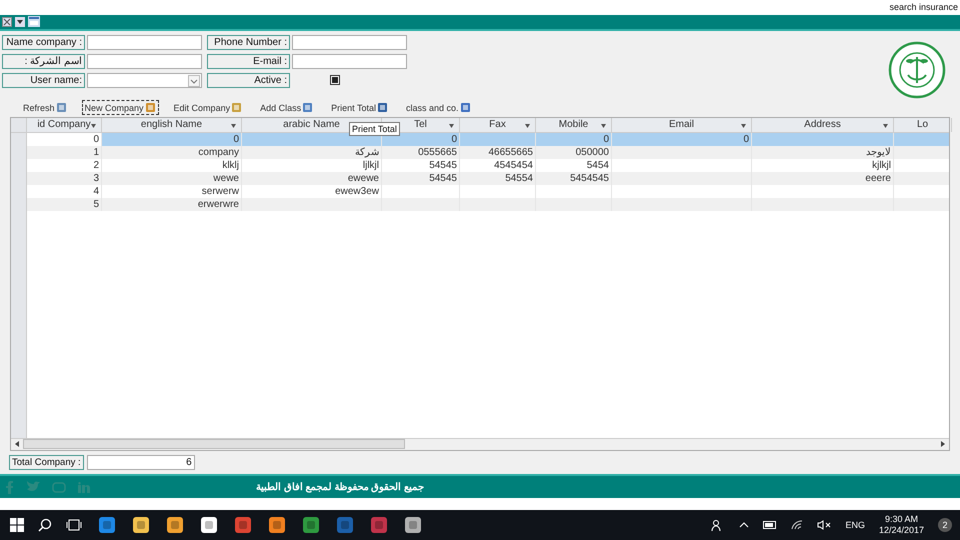 This screenshot has height=540, width=960. What do you see at coordinates (335, 80) in the screenshot?
I see `active-checkbox` at bounding box center [335, 80].